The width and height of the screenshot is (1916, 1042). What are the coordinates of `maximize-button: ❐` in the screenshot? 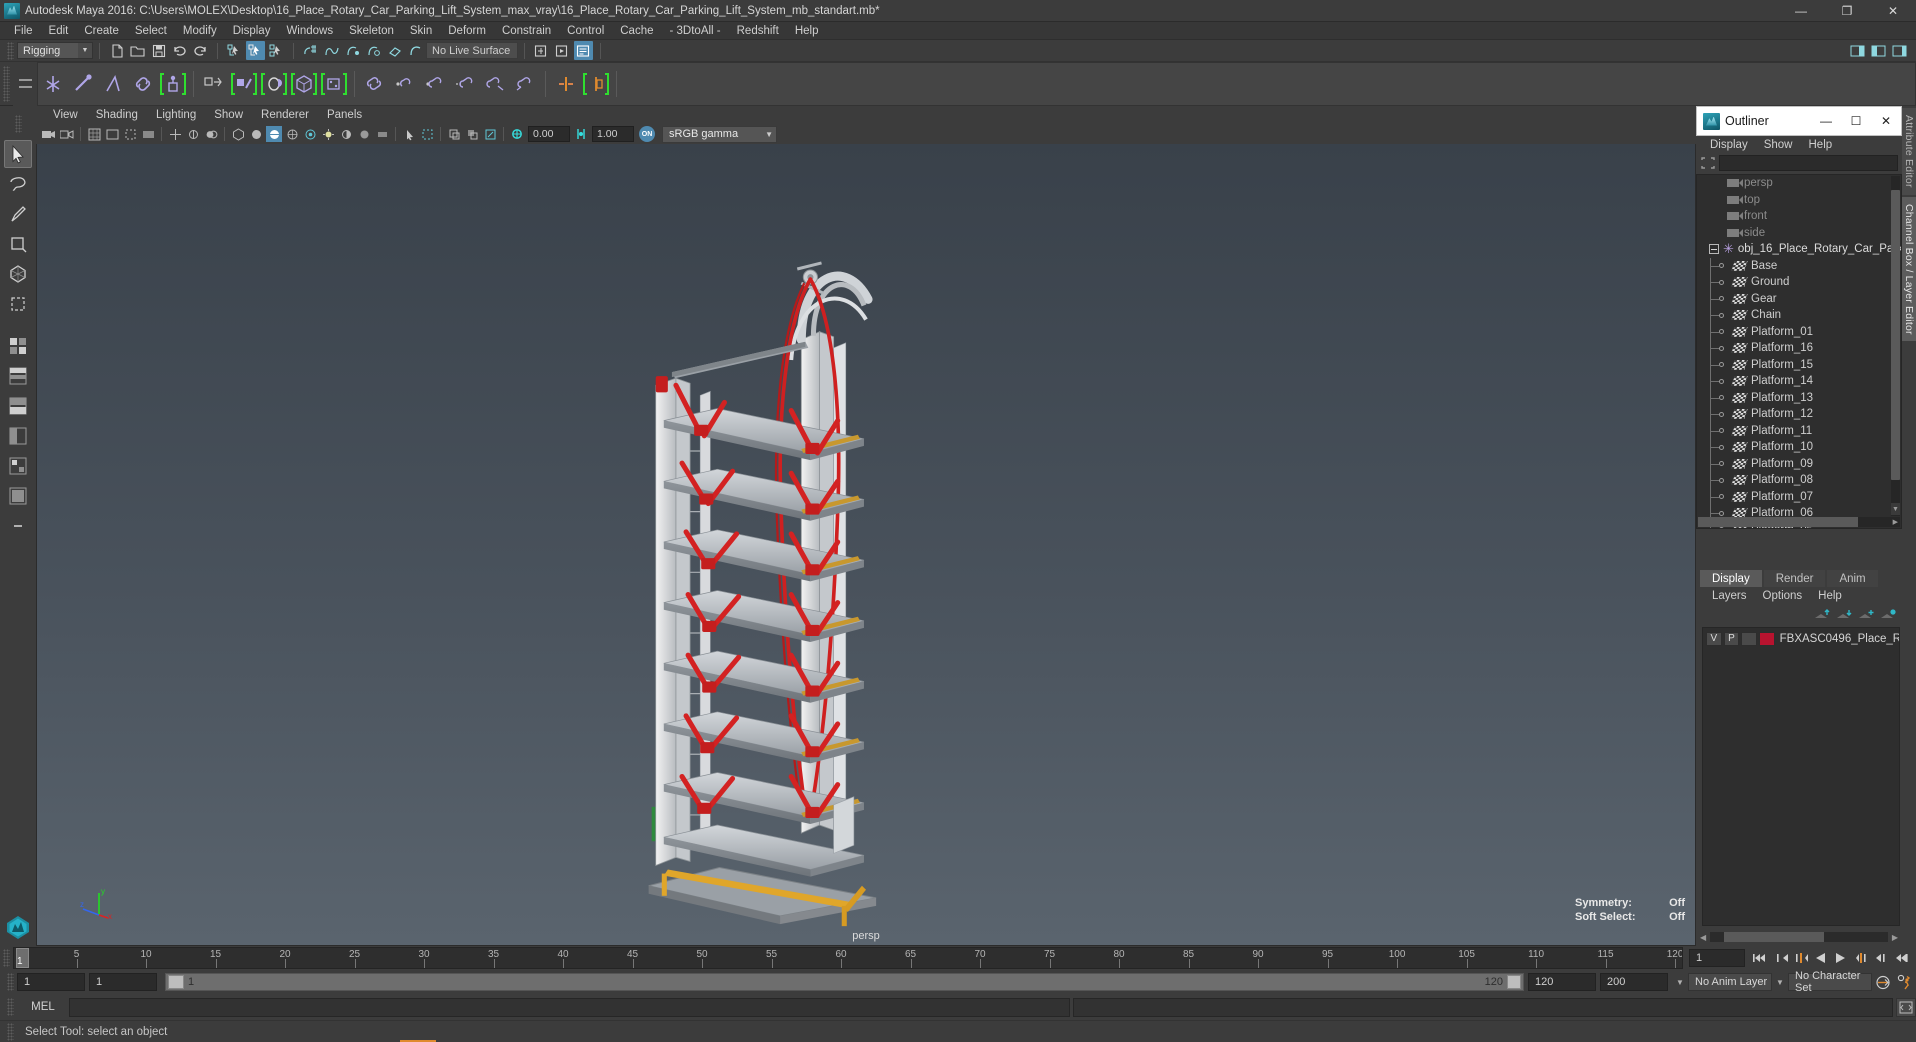 It's located at (1847, 11).